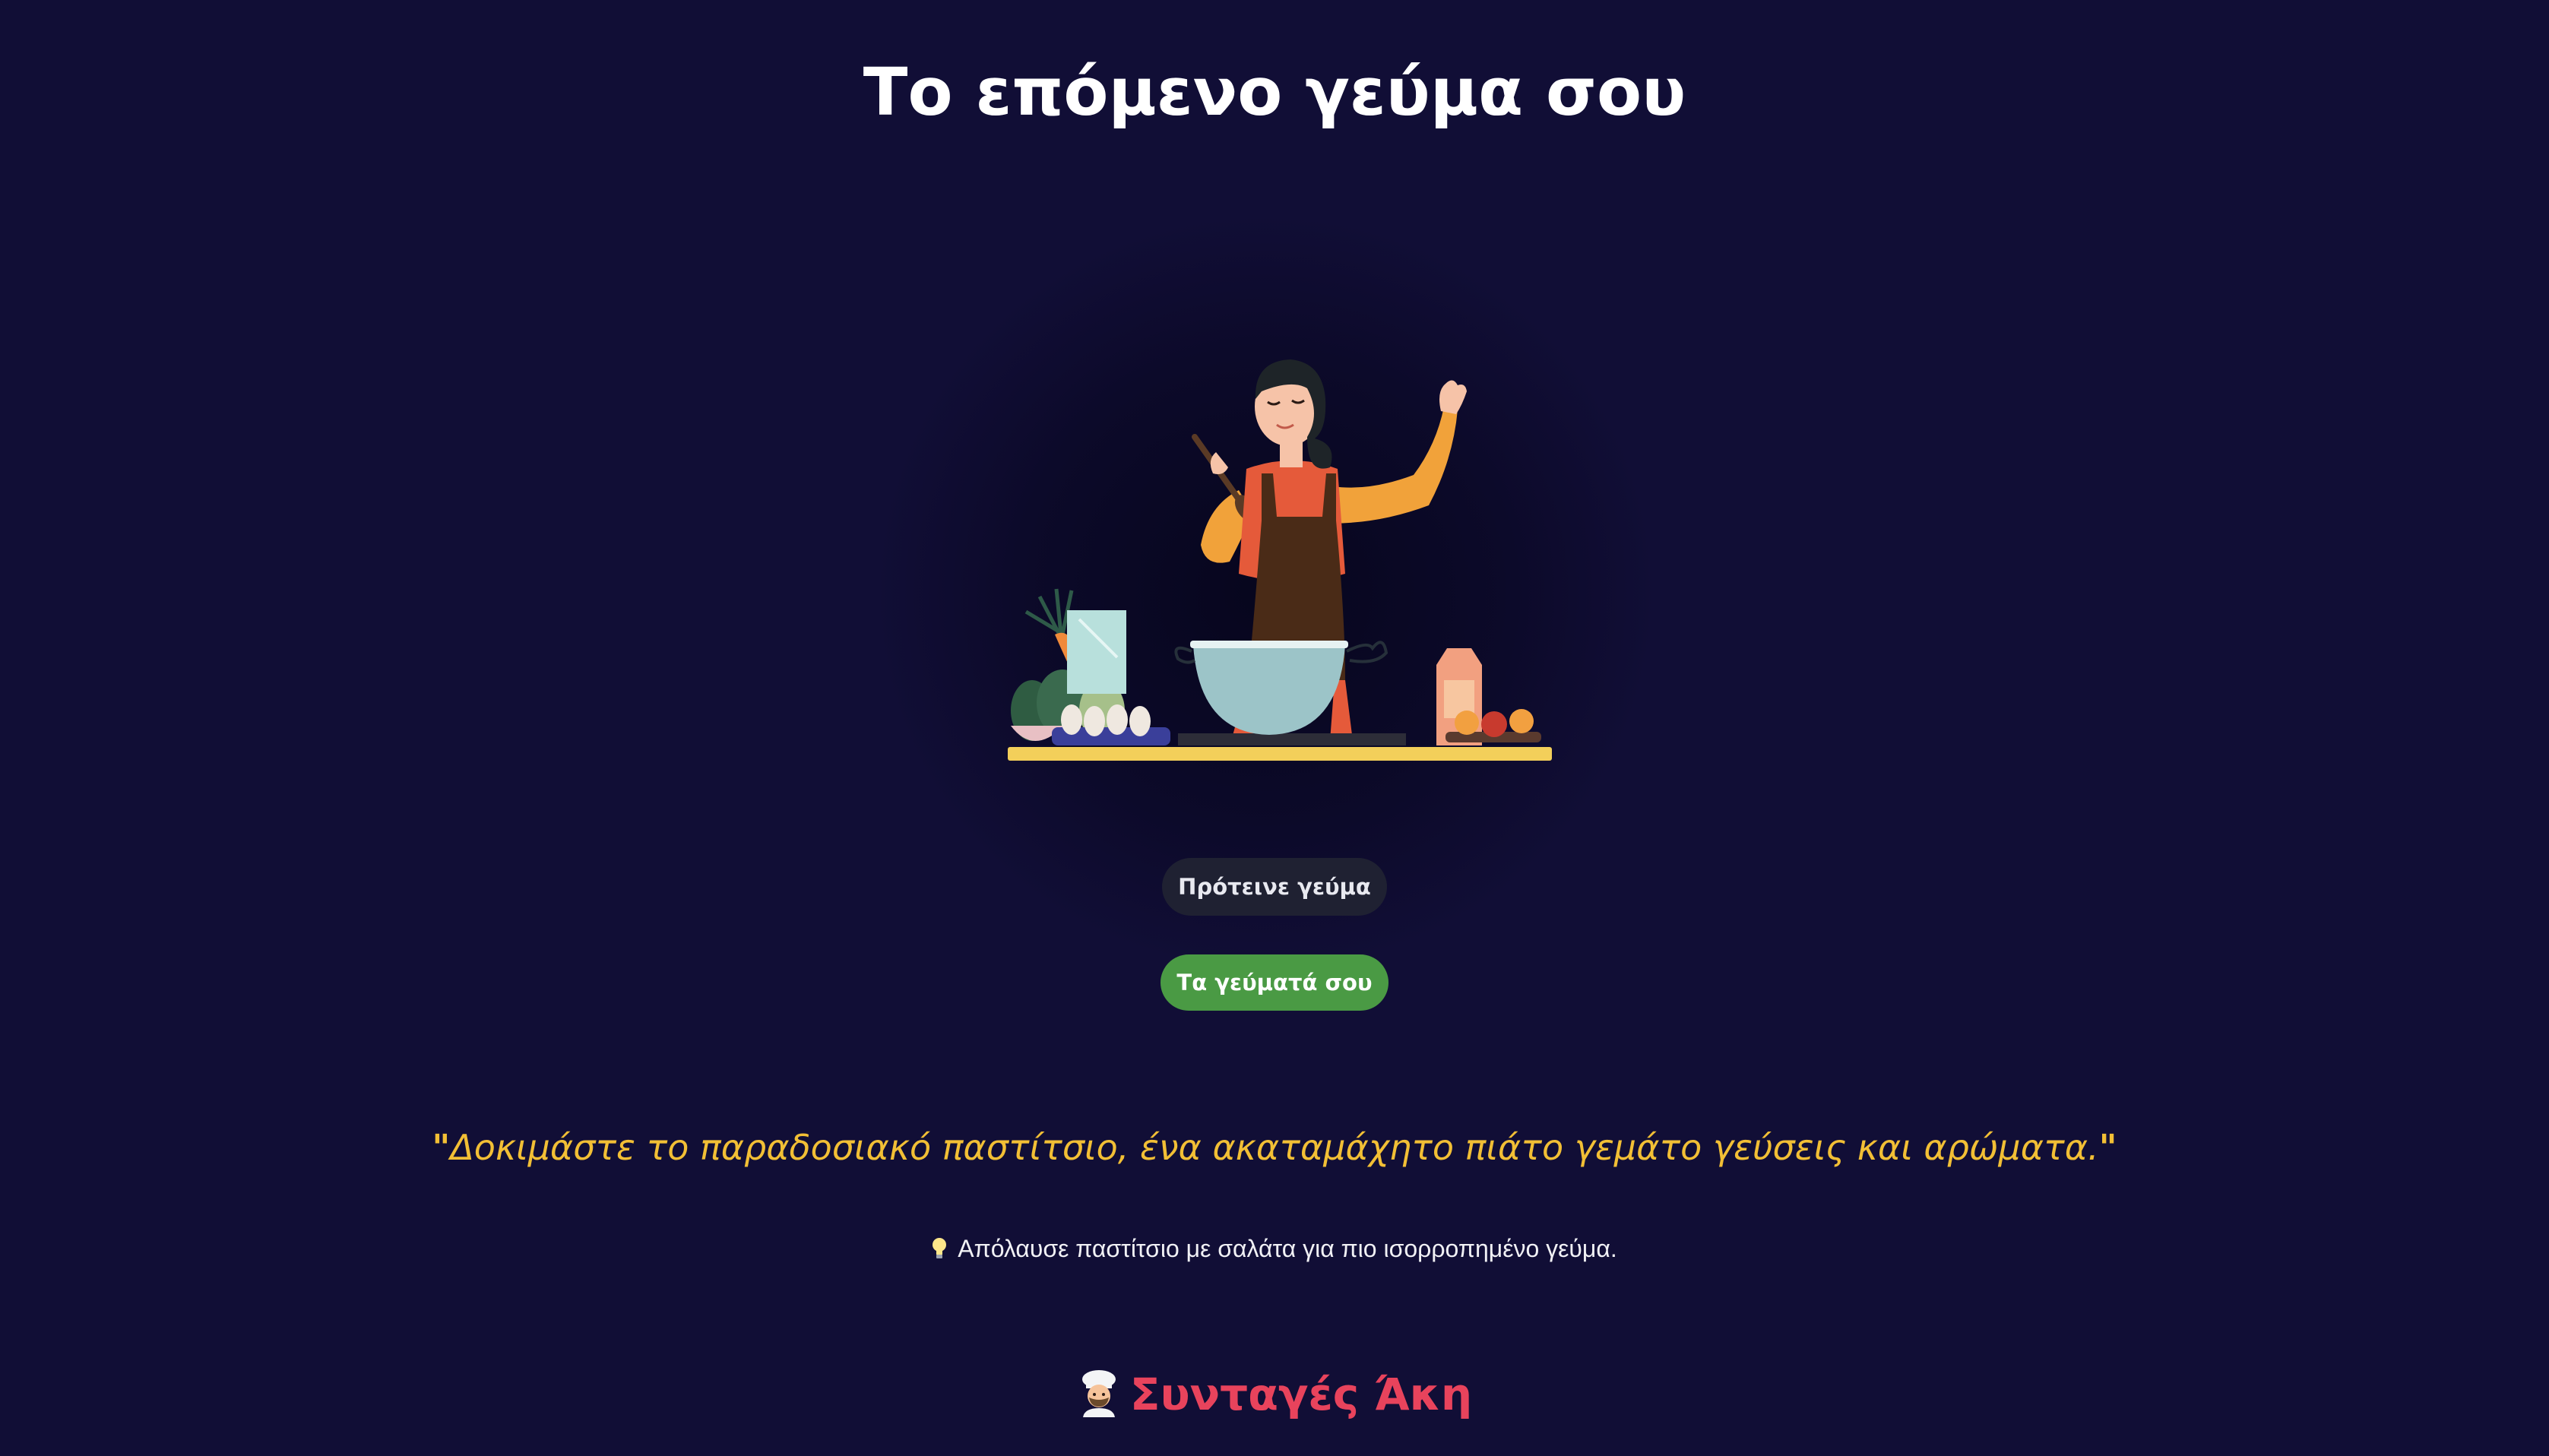 This screenshot has width=2549, height=1456. I want to click on quote-close-mark: ", so click(2107, 1147).